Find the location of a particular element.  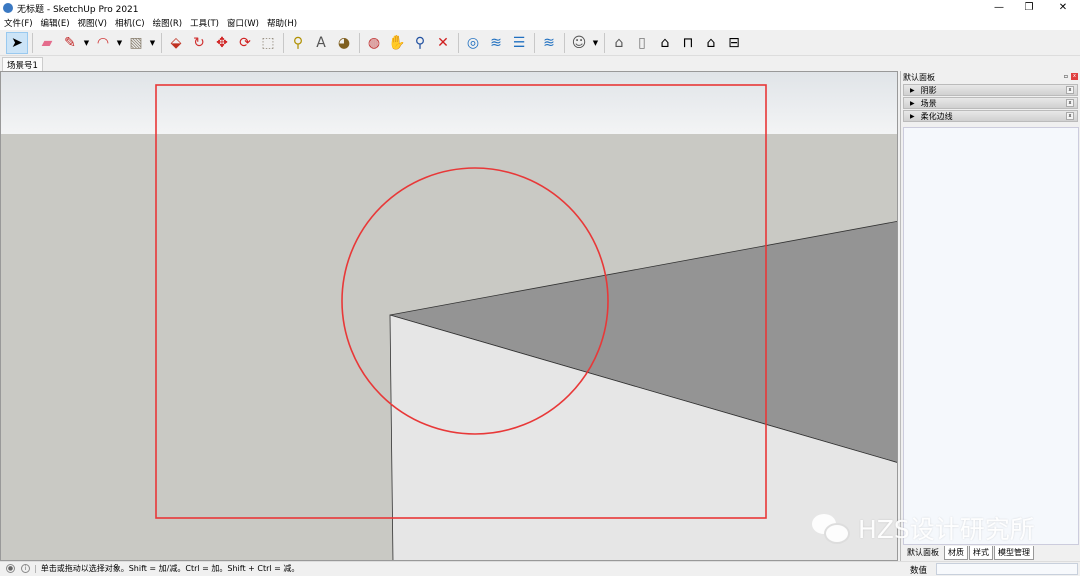

panel-body is located at coordinates (991, 336).